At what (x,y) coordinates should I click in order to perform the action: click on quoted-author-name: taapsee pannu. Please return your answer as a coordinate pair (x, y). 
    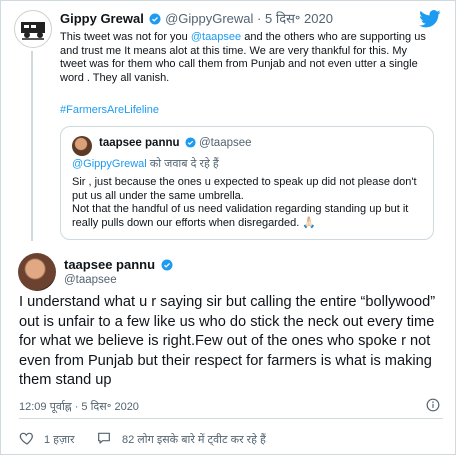
    Looking at the image, I should click on (139, 143).